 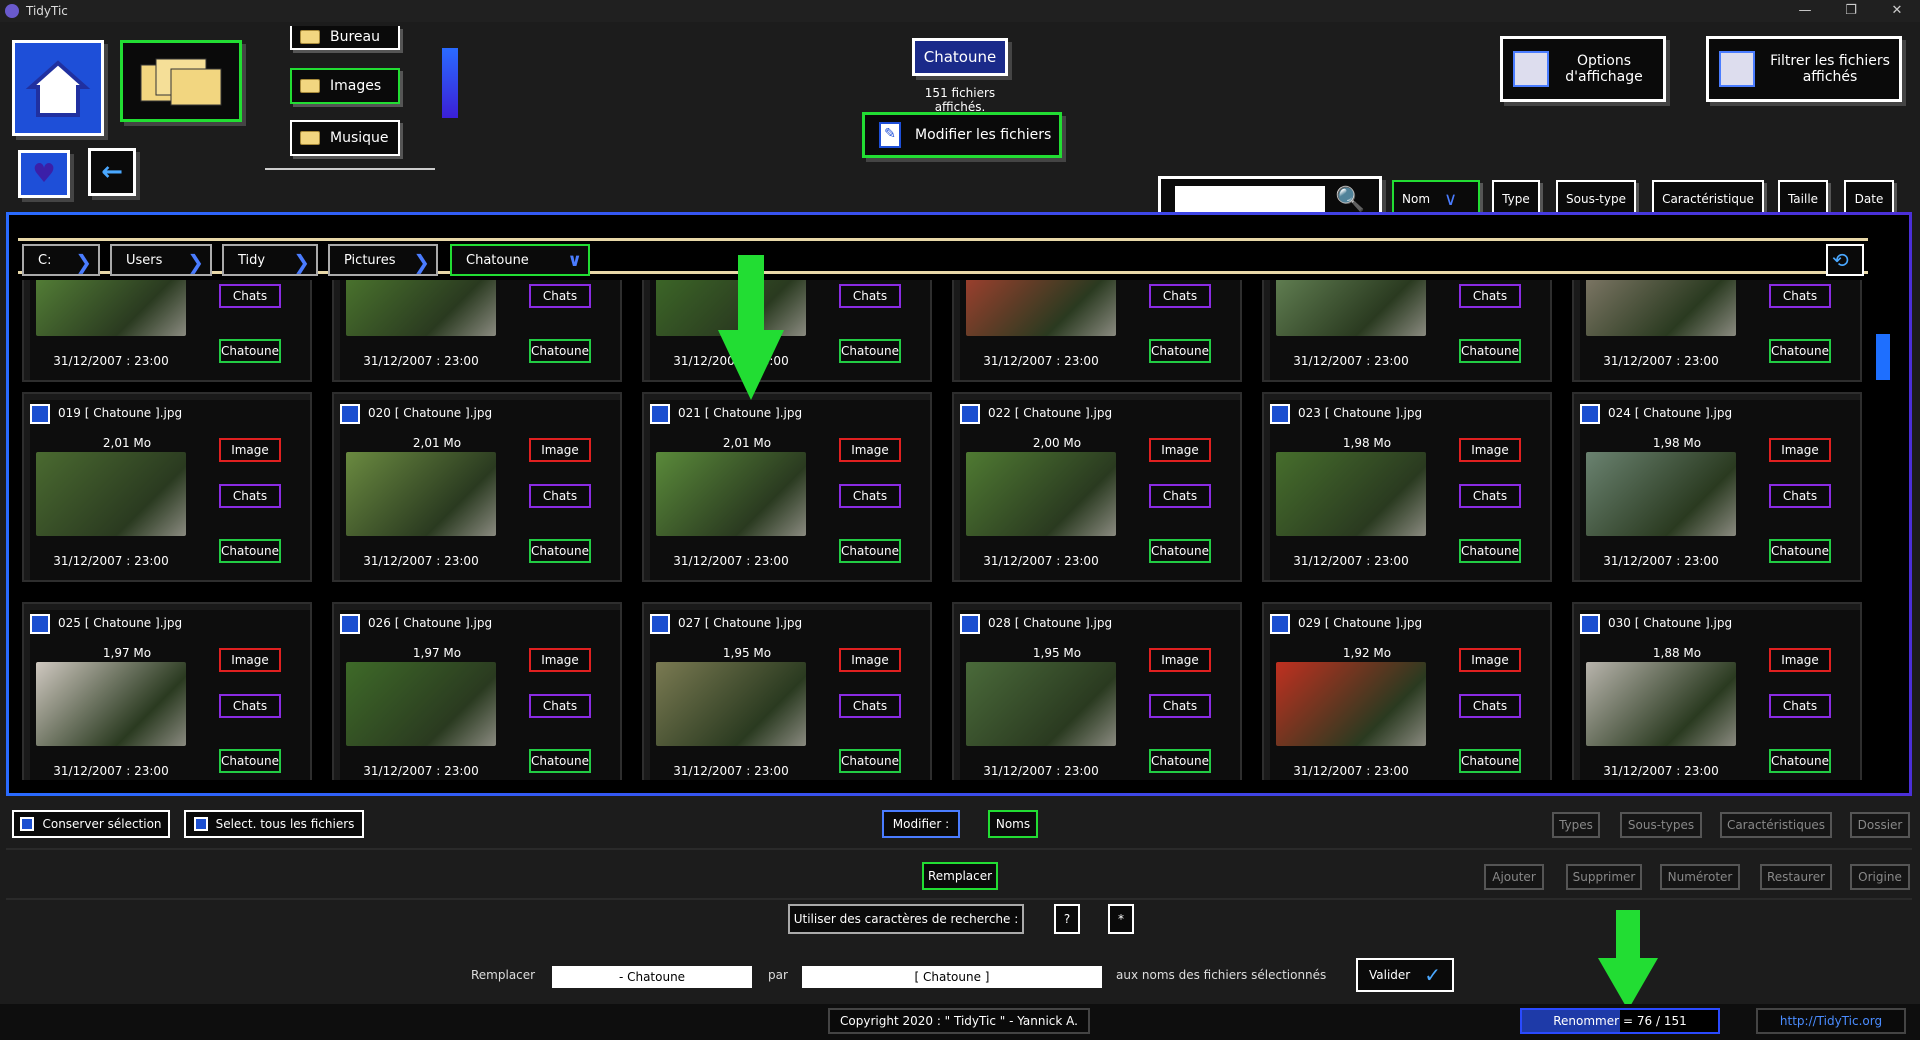 What do you see at coordinates (1576, 825) in the screenshot?
I see `types-button: Types` at bounding box center [1576, 825].